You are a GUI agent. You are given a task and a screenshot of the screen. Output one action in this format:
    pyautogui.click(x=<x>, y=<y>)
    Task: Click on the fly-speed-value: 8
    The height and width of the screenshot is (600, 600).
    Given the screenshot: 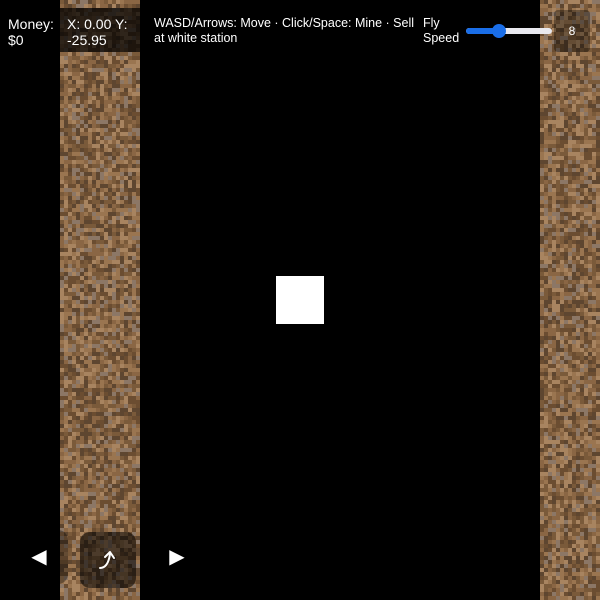 What is the action you would take?
    pyautogui.click(x=572, y=31)
    